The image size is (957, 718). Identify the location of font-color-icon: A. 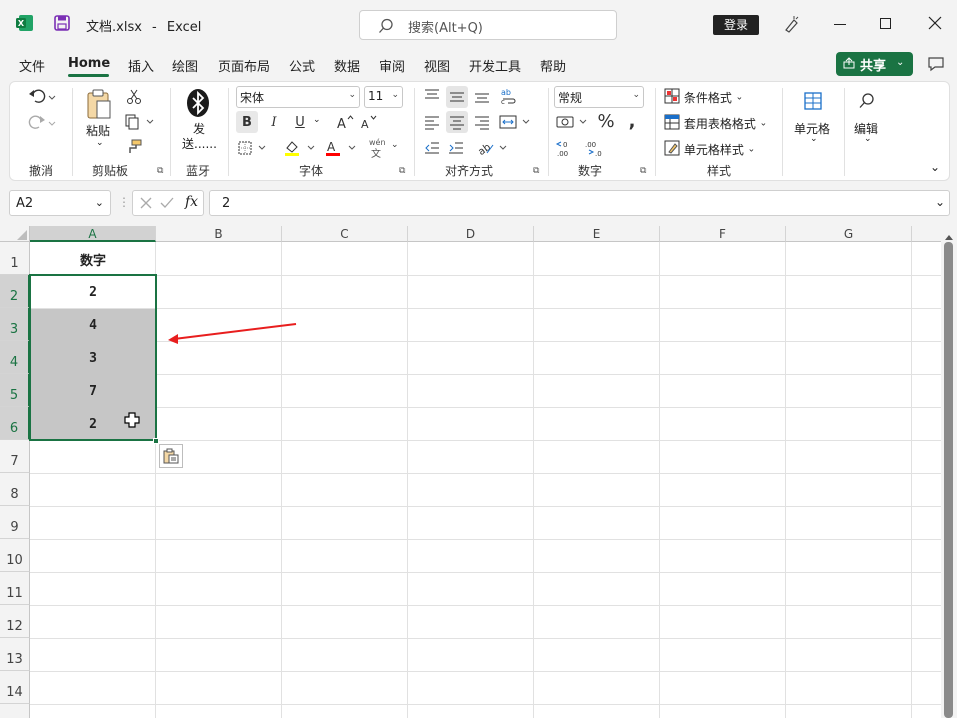
(341, 148).